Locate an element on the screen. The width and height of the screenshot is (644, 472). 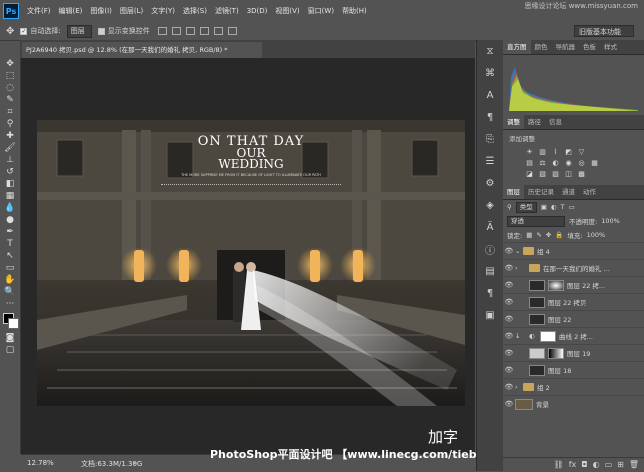
invert-icon: ◪ is located at coordinates (529, 173).